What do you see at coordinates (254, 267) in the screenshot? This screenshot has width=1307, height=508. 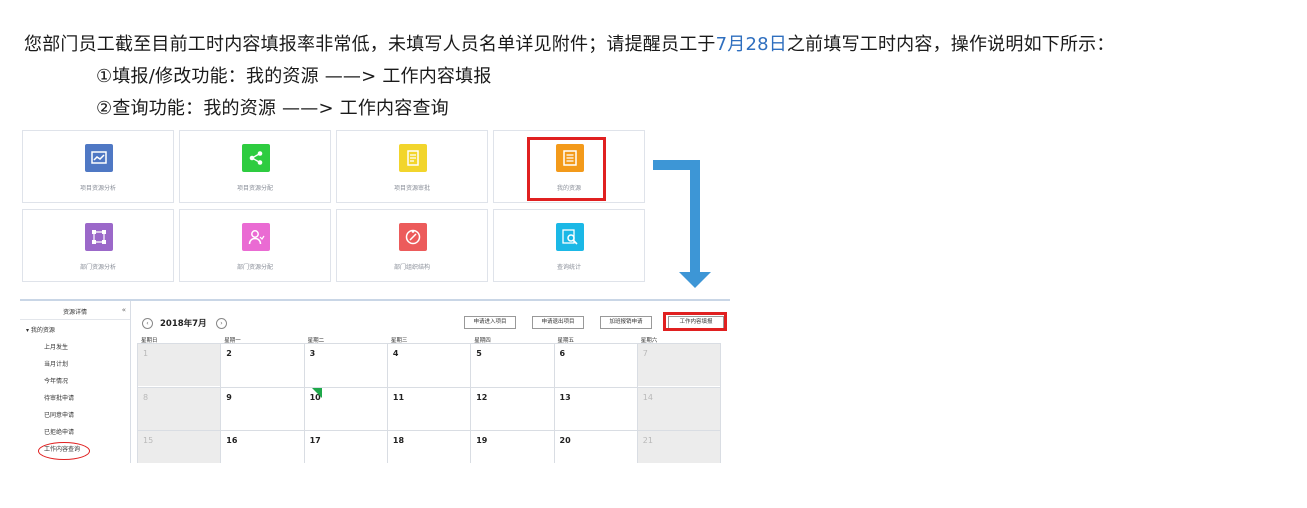 I see `tile-label: 部门资源分配` at bounding box center [254, 267].